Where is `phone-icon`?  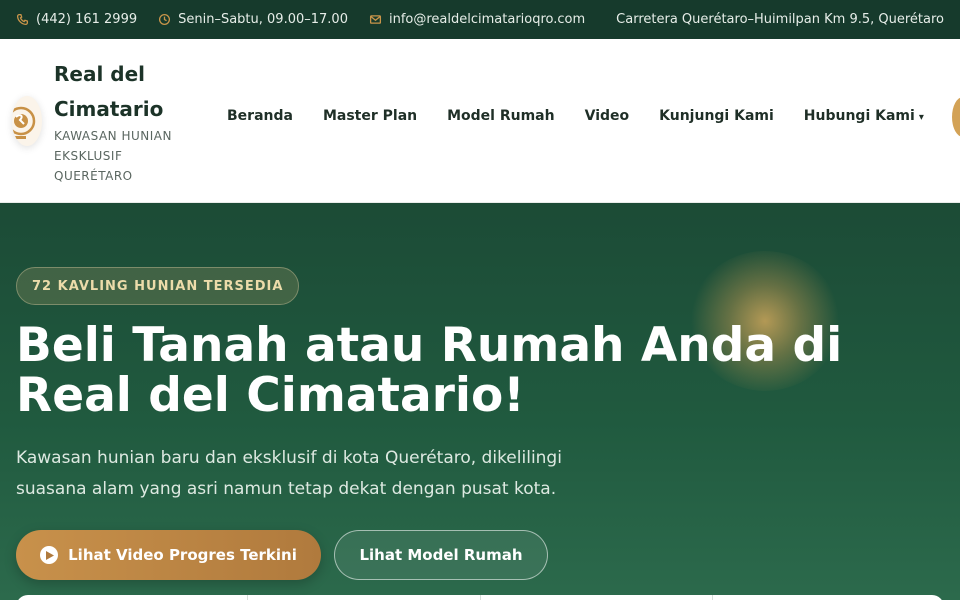
phone-icon is located at coordinates (22, 19).